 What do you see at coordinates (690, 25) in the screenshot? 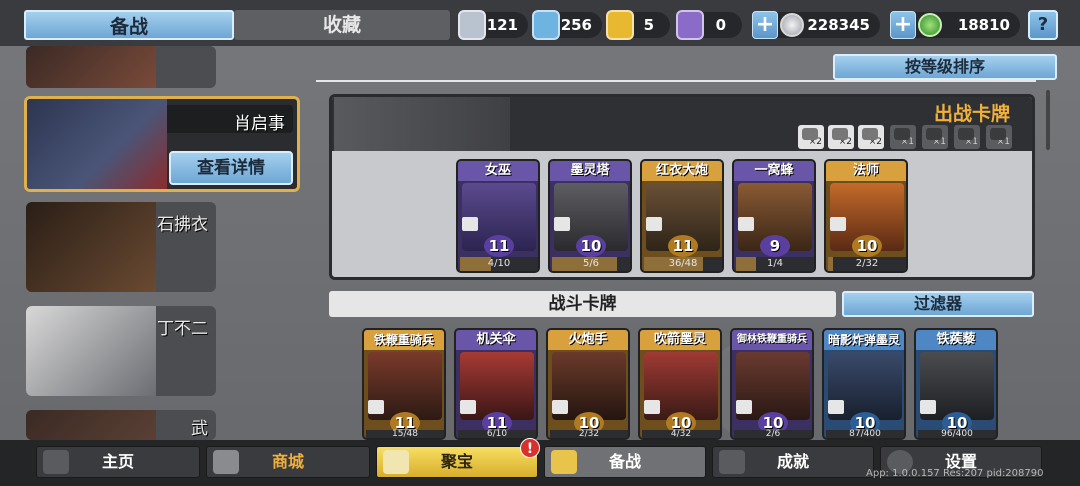
I see `purple-crystal-icon` at bounding box center [690, 25].